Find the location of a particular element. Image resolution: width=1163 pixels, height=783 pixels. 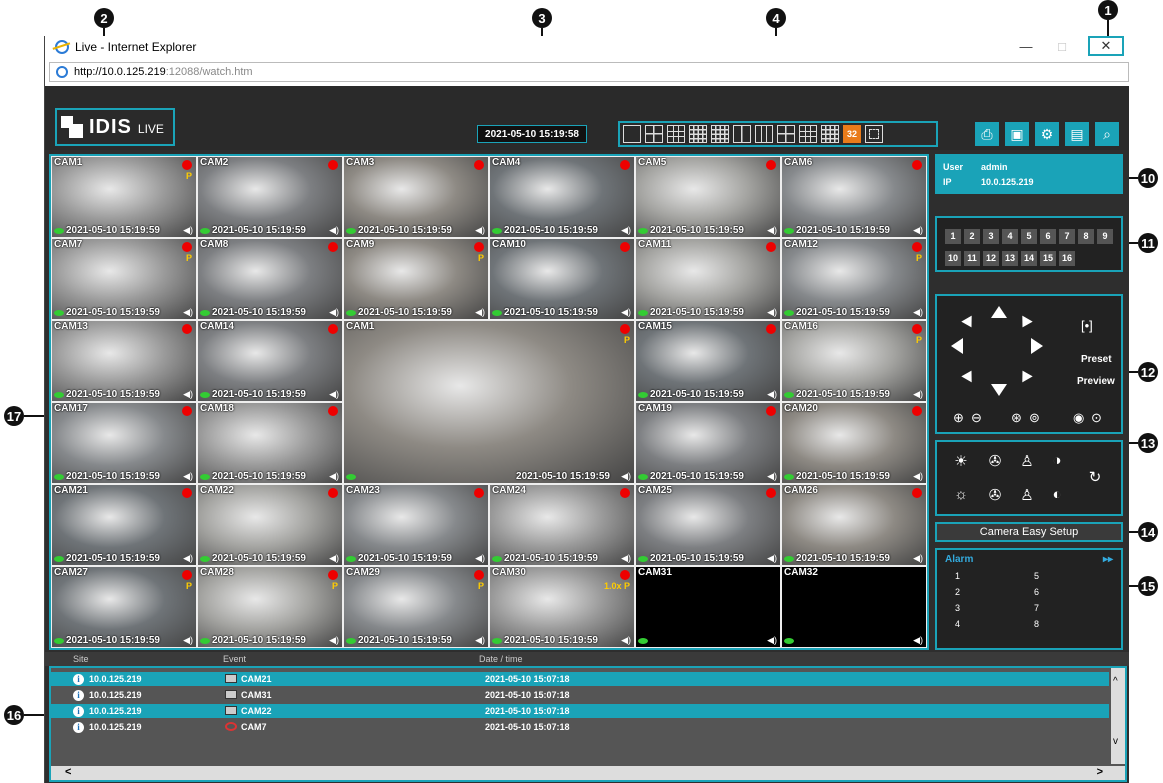

camera-tile: CAM30 1.0x P 2021-05-10 15:19:59 ◀) is located at coordinates (562, 607).